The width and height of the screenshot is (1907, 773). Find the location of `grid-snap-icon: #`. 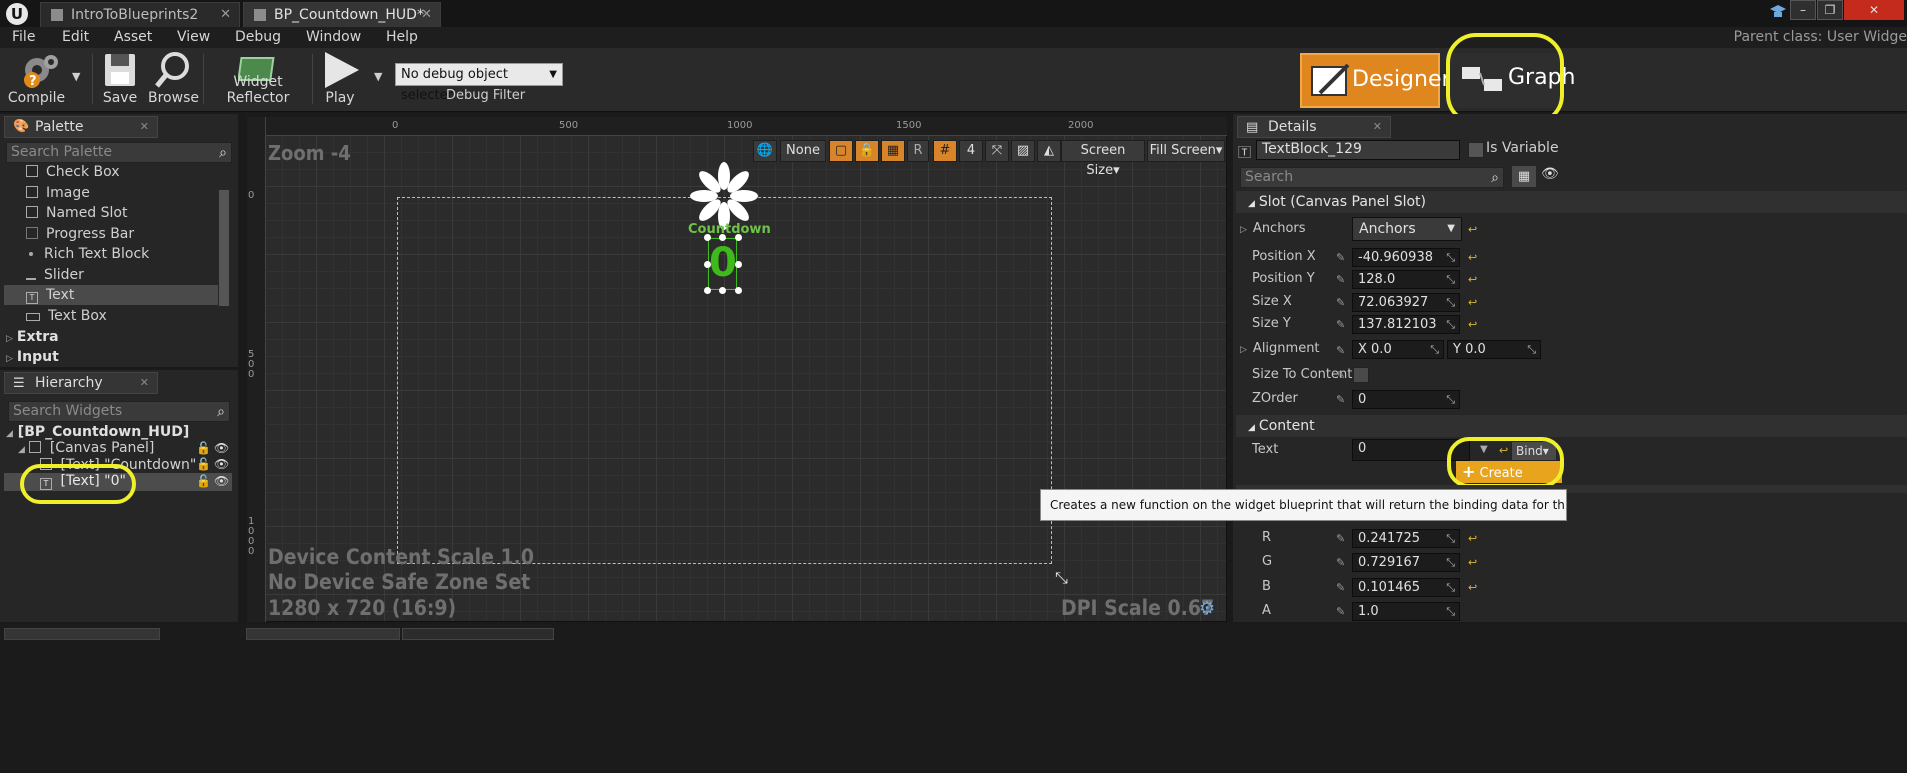

grid-snap-icon: # is located at coordinates (945, 151).